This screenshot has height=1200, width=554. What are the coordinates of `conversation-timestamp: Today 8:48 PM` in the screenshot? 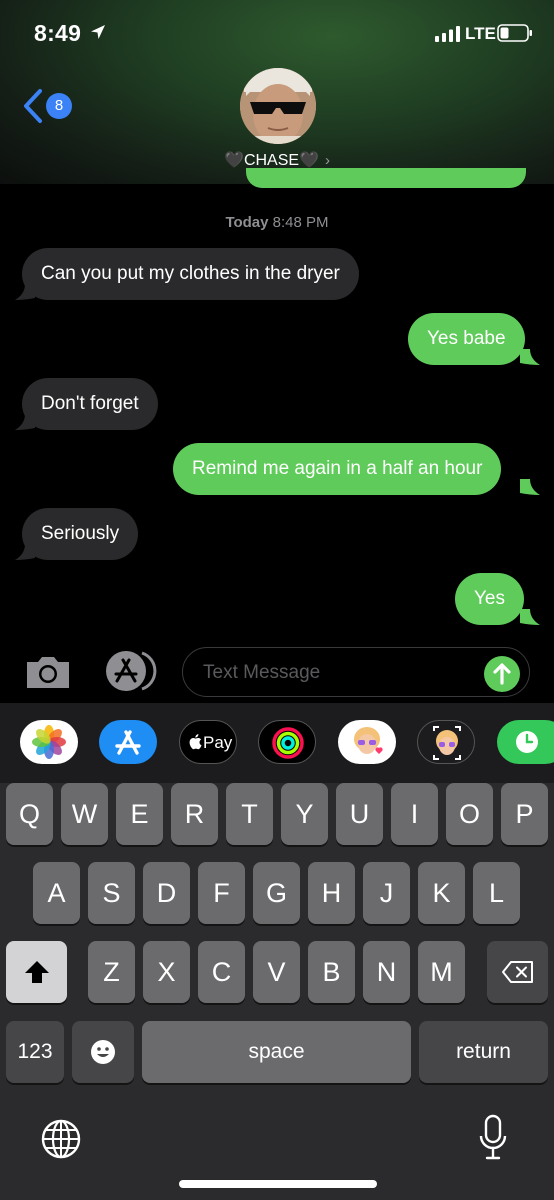 It's located at (277, 222).